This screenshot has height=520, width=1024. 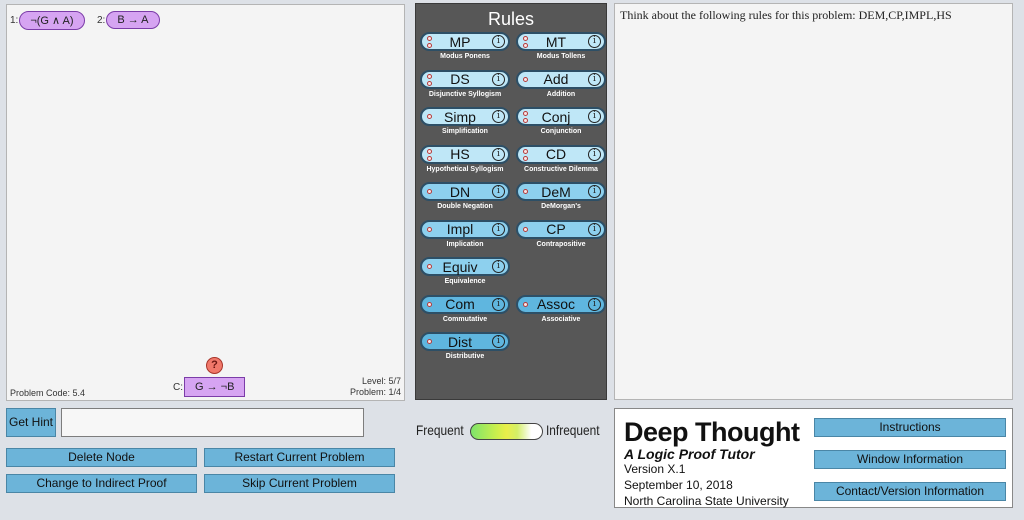 I want to click on rule-impl: Impl i Implication, so click(x=465, y=233).